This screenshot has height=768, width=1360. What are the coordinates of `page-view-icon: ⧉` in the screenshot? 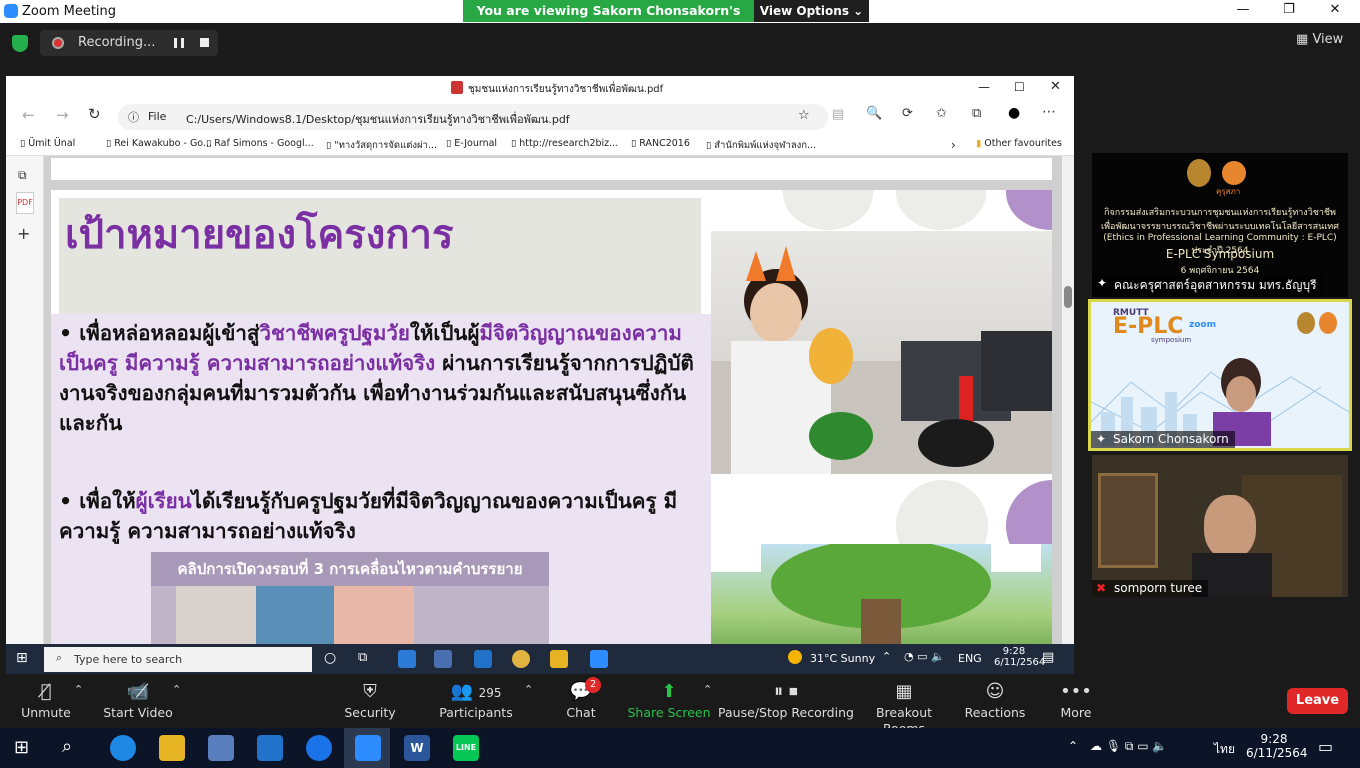 It's located at (22, 175).